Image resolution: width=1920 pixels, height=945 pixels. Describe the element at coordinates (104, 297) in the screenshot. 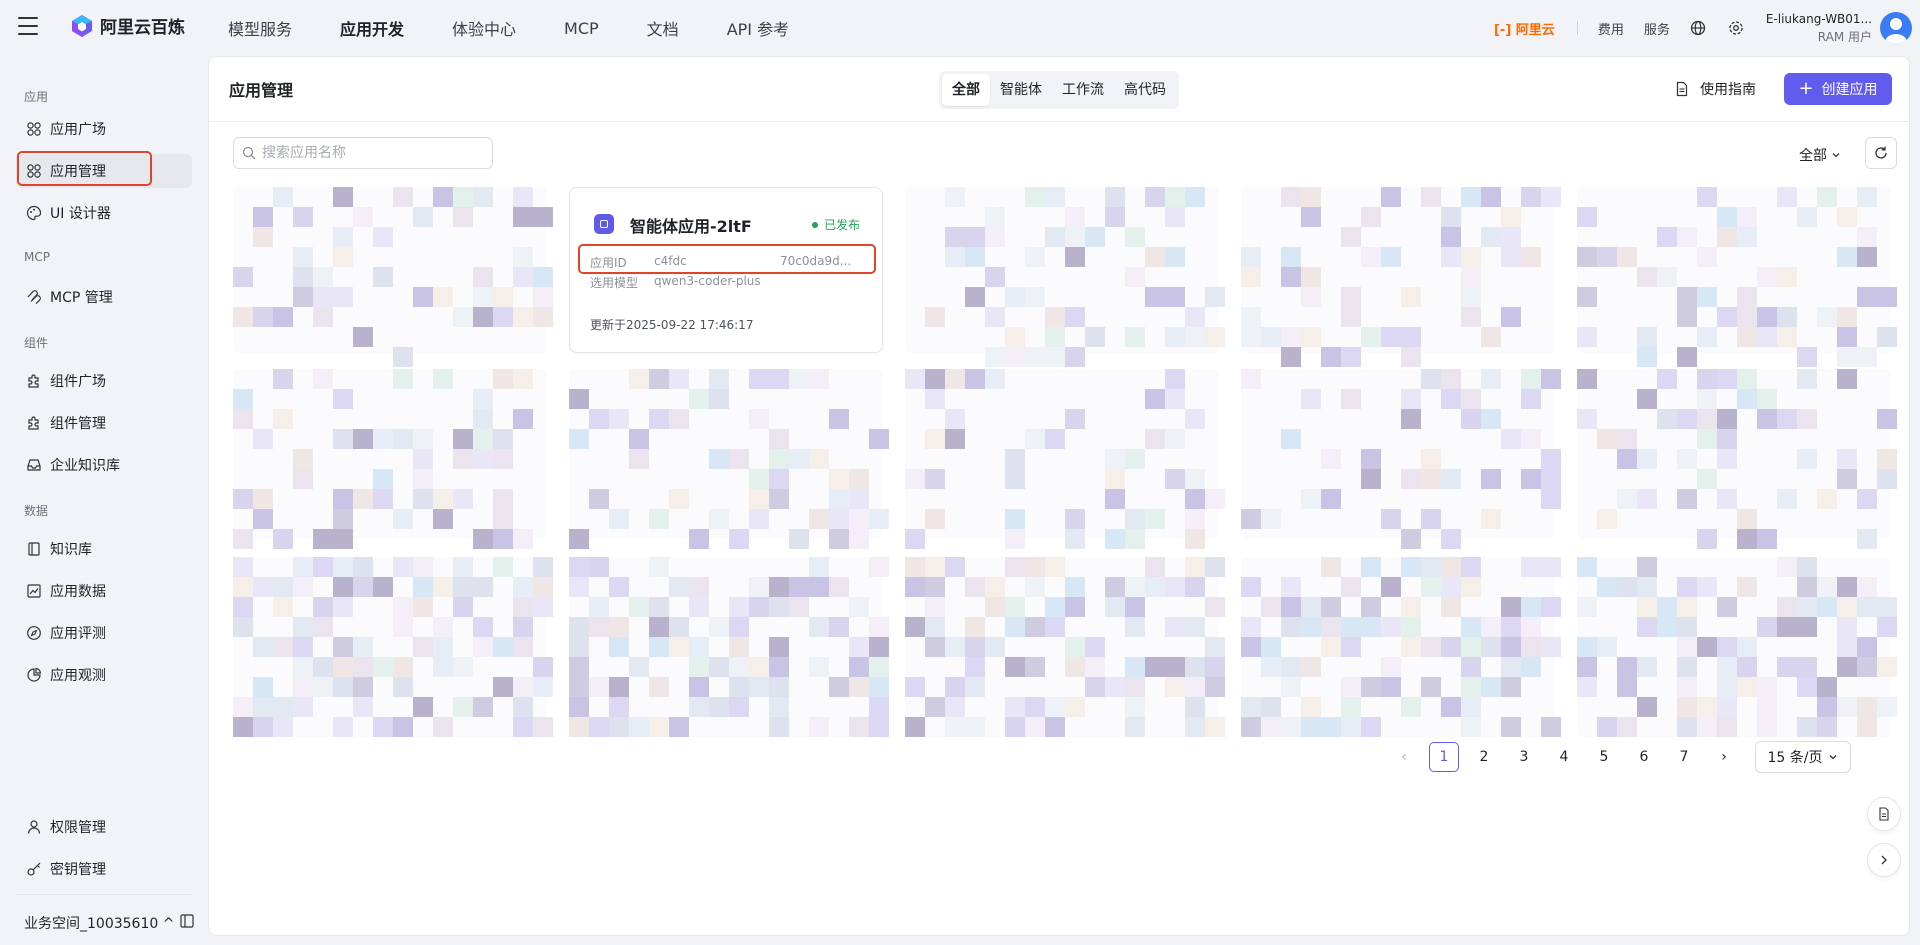

I see `sidebar-item-mcp-manage: MCP 管理` at that location.